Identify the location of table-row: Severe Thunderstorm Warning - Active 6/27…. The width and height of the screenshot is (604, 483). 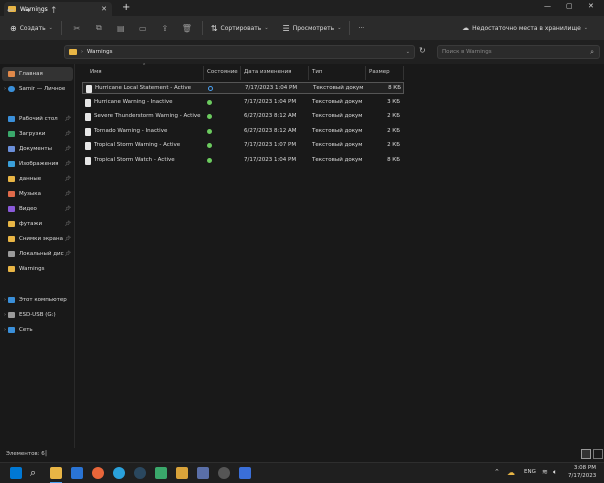
(243, 117).